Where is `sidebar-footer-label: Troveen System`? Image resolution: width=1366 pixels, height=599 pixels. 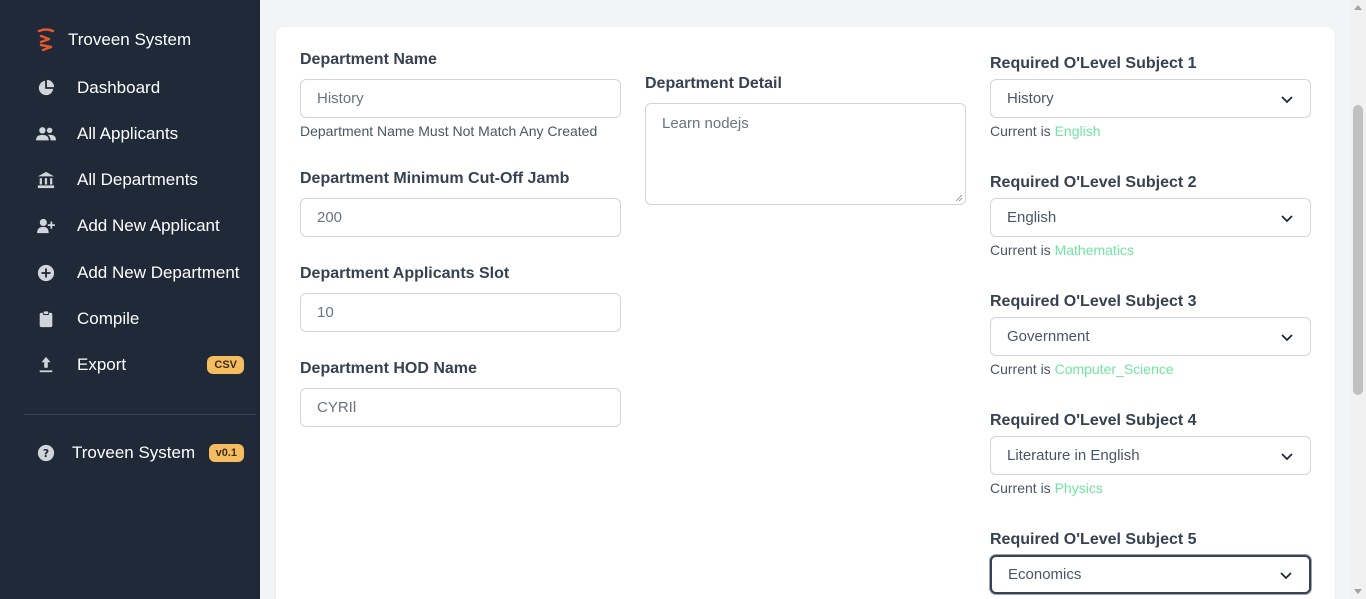 sidebar-footer-label: Troveen System is located at coordinates (134, 452).